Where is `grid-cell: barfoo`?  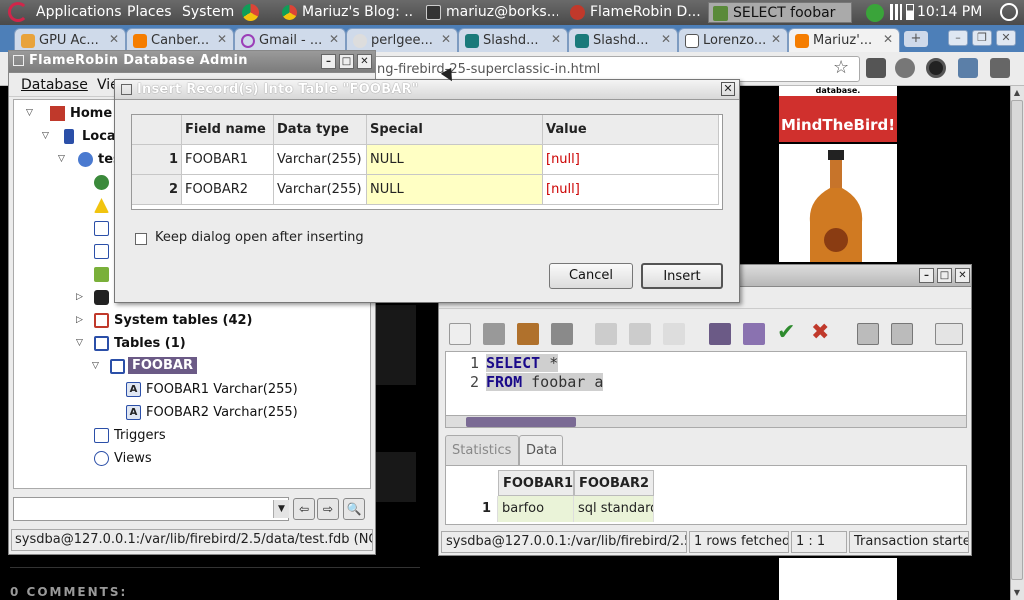 grid-cell: barfoo is located at coordinates (536, 509).